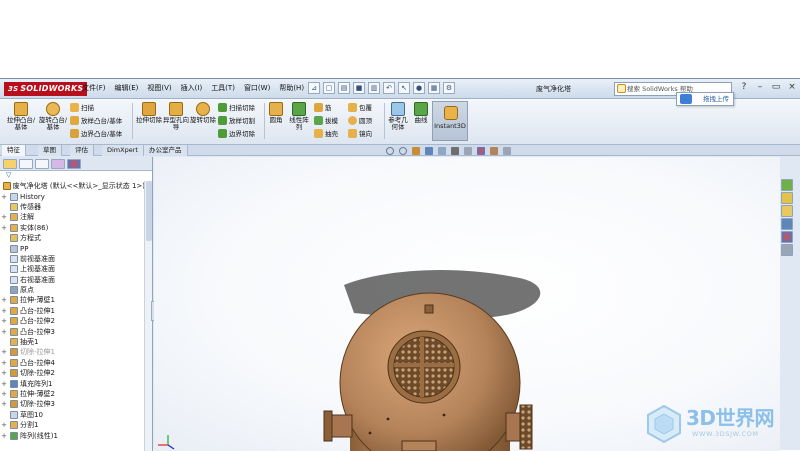 The height and width of the screenshot is (451, 800). Describe the element at coordinates (792, 88) in the screenshot. I see `close-button: ×` at that location.